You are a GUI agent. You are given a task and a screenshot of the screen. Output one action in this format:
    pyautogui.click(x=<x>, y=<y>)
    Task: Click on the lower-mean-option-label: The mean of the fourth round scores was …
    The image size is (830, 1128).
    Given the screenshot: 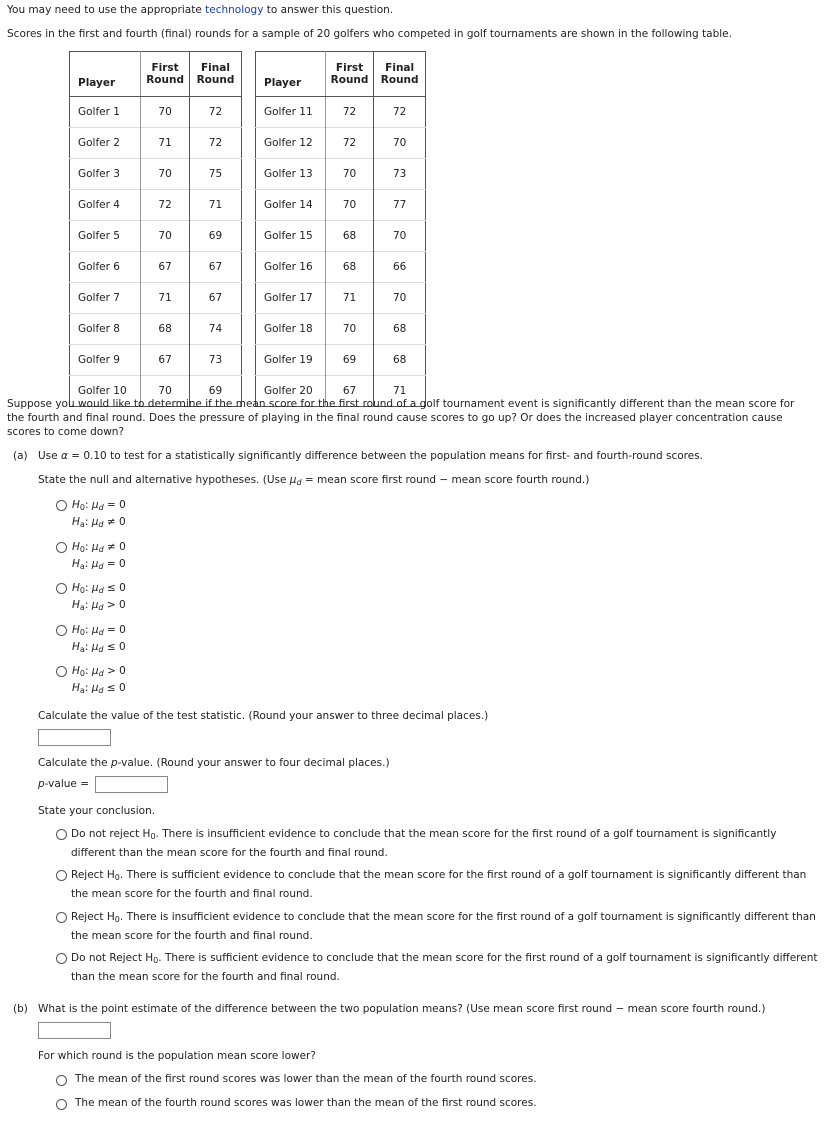 What is the action you would take?
    pyautogui.click(x=306, y=1103)
    